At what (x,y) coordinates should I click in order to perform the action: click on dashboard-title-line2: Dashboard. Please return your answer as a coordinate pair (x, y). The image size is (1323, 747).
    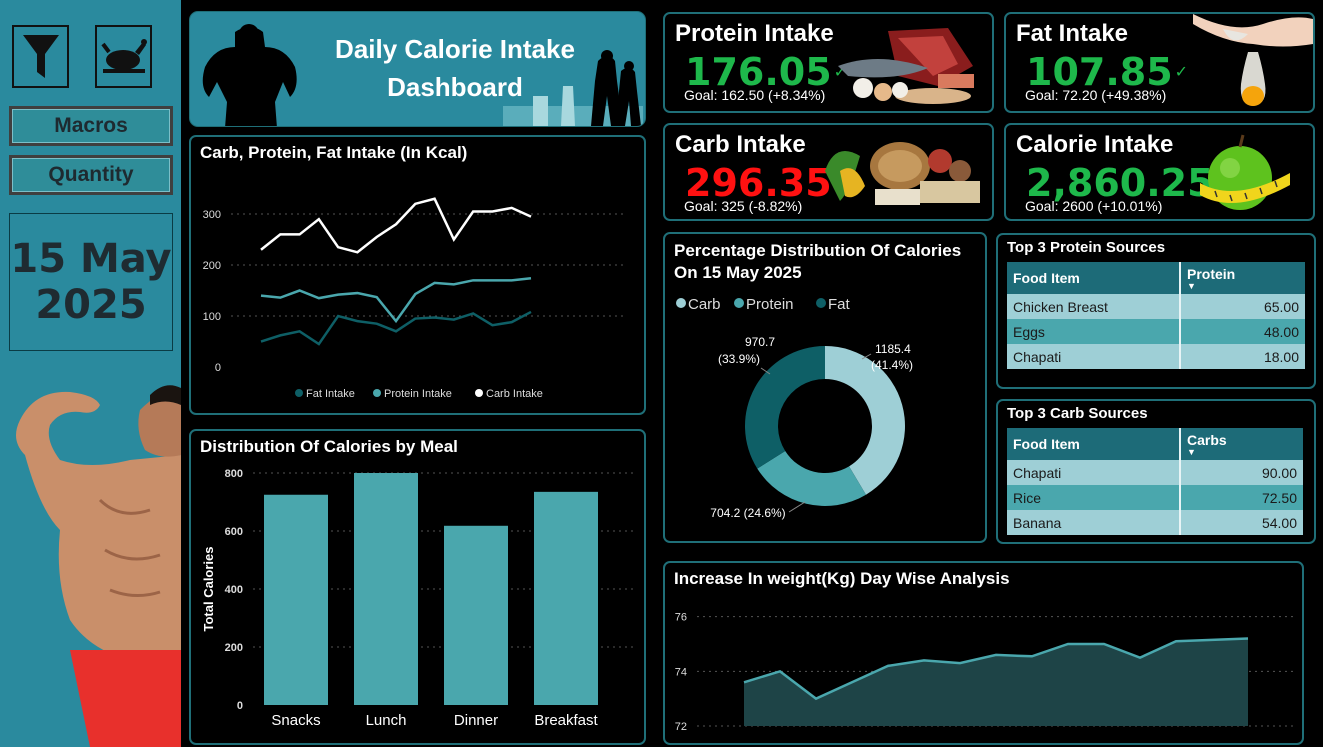
    Looking at the image, I should click on (455, 87).